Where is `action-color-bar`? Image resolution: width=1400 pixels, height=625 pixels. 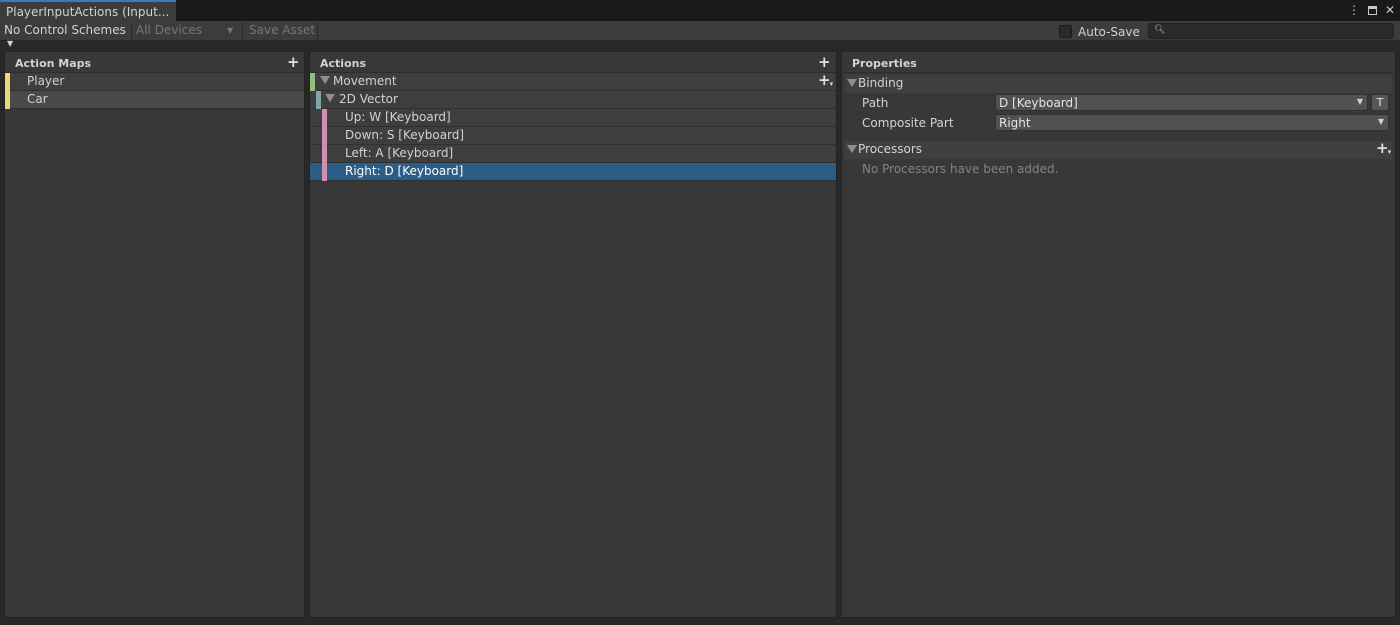
action-color-bar is located at coordinates (312, 82).